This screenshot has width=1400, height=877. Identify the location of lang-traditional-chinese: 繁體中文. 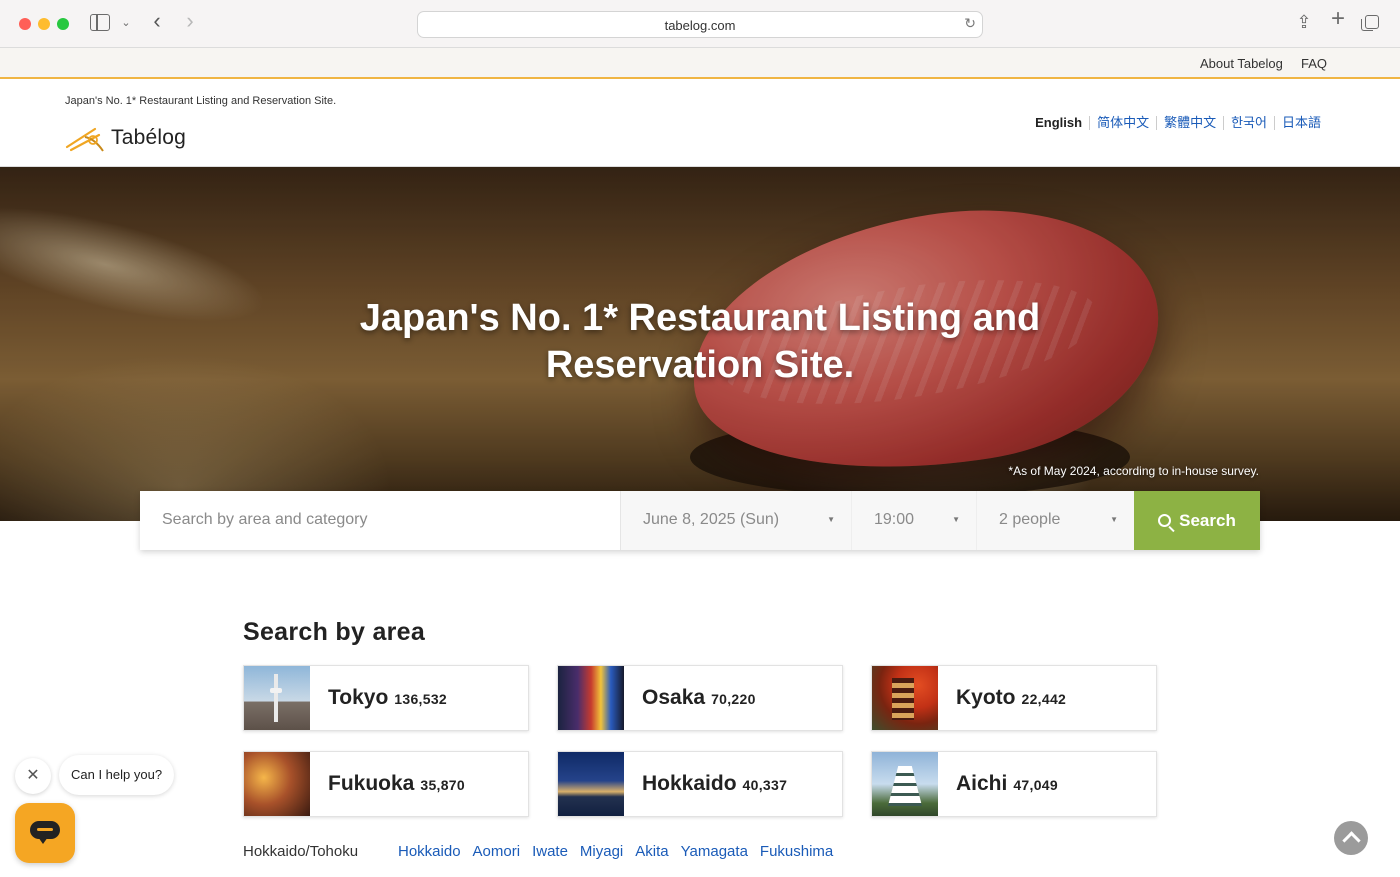
(1189, 123).